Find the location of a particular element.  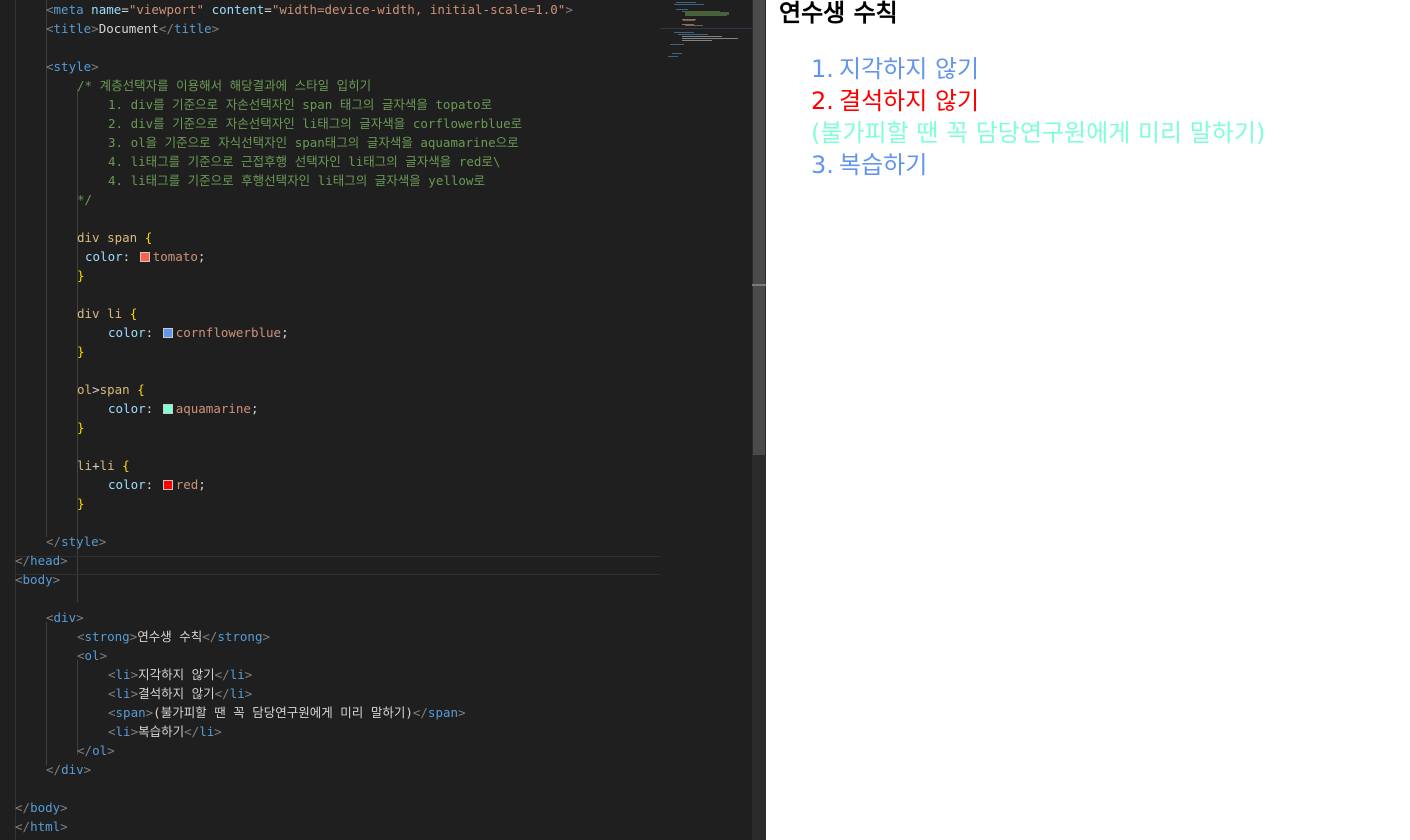

code-token: ol is located at coordinates (85, 389).